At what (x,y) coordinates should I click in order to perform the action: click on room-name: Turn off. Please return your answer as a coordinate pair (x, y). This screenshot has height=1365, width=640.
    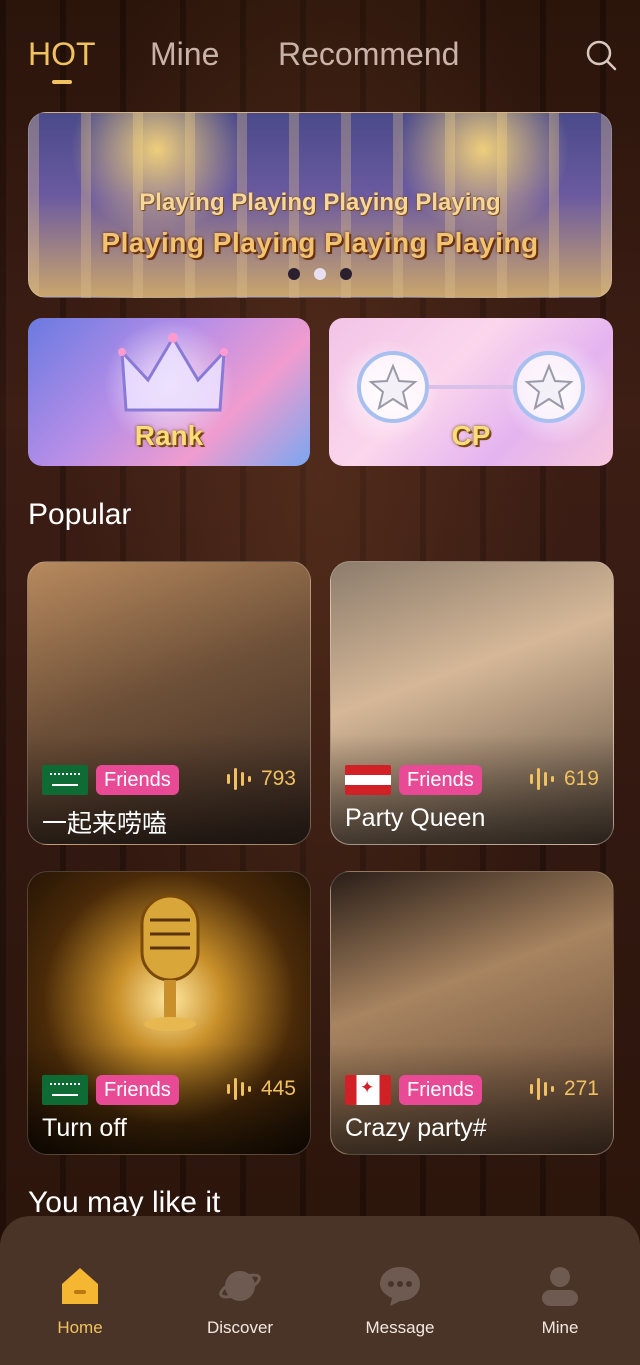
    Looking at the image, I should click on (84, 1128).